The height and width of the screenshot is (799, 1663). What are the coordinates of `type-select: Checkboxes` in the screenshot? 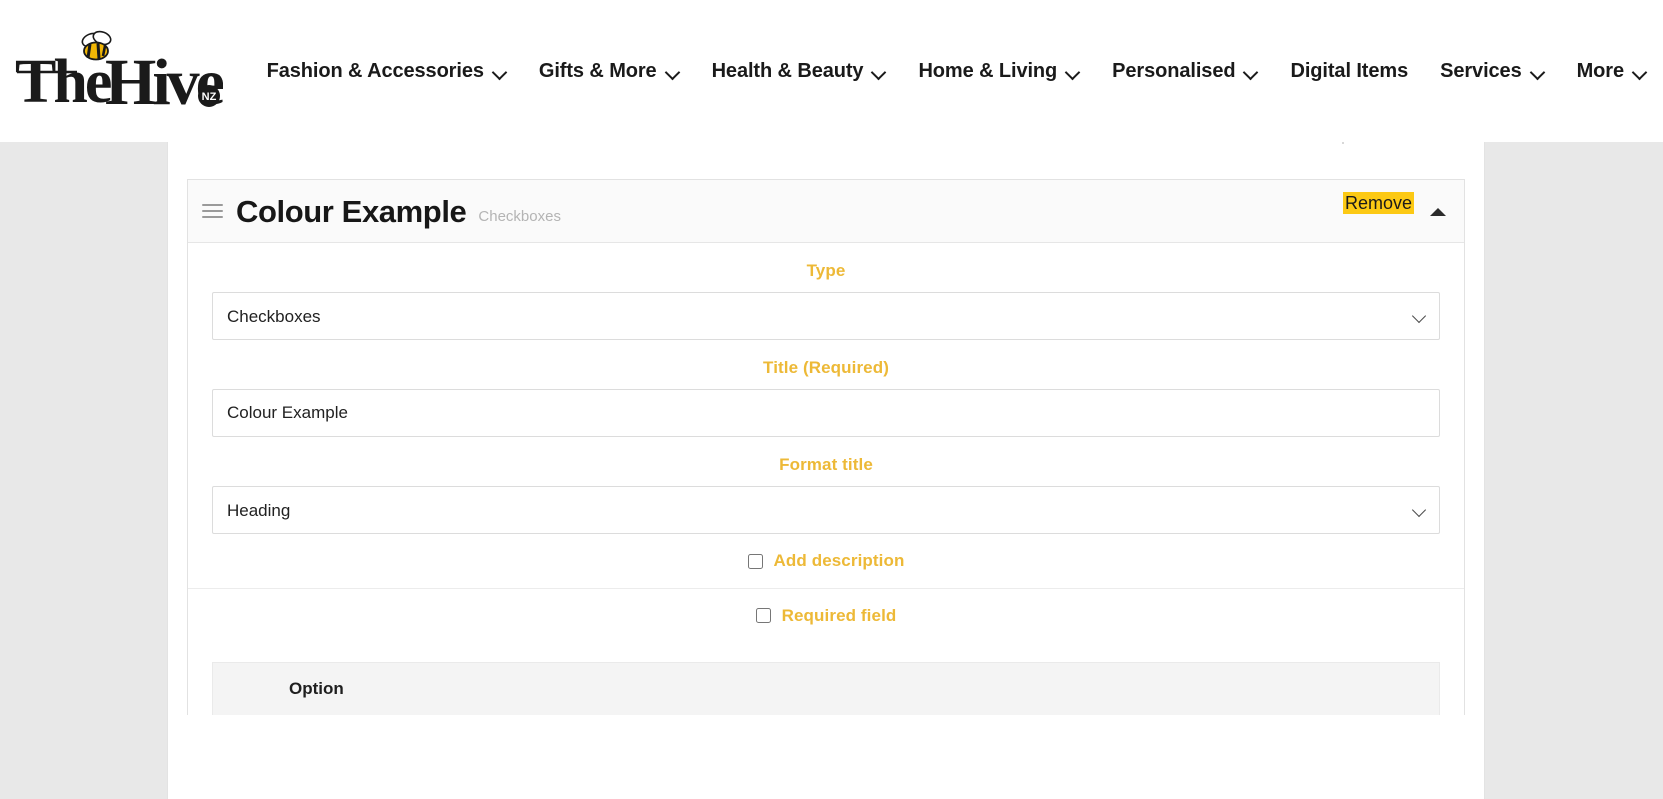 It's located at (826, 316).